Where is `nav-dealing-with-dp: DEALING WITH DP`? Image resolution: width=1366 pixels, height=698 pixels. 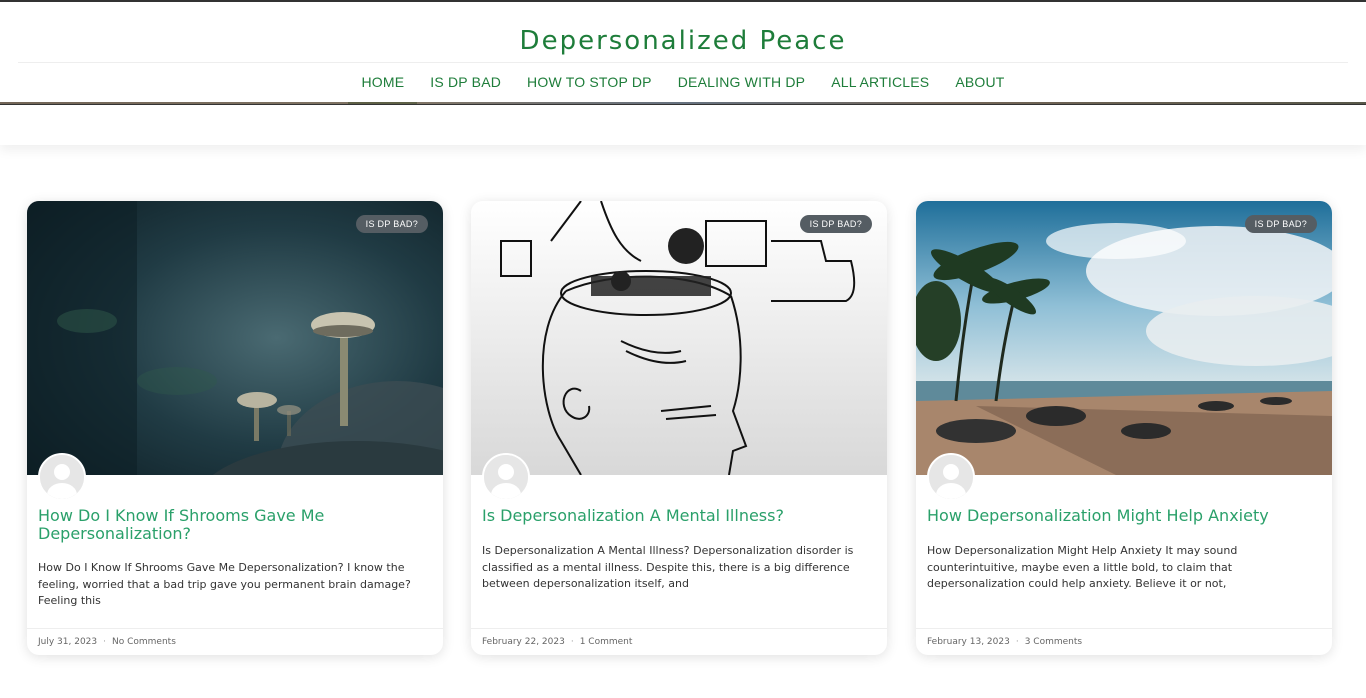 nav-dealing-with-dp: DEALING WITH DP is located at coordinates (741, 84).